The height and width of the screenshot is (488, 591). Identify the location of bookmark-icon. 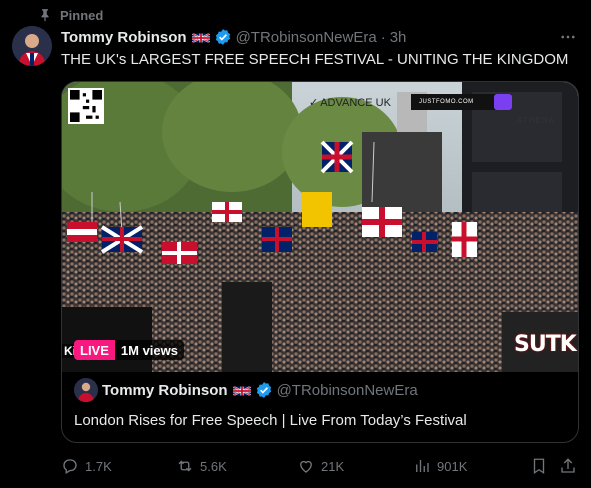
(539, 466).